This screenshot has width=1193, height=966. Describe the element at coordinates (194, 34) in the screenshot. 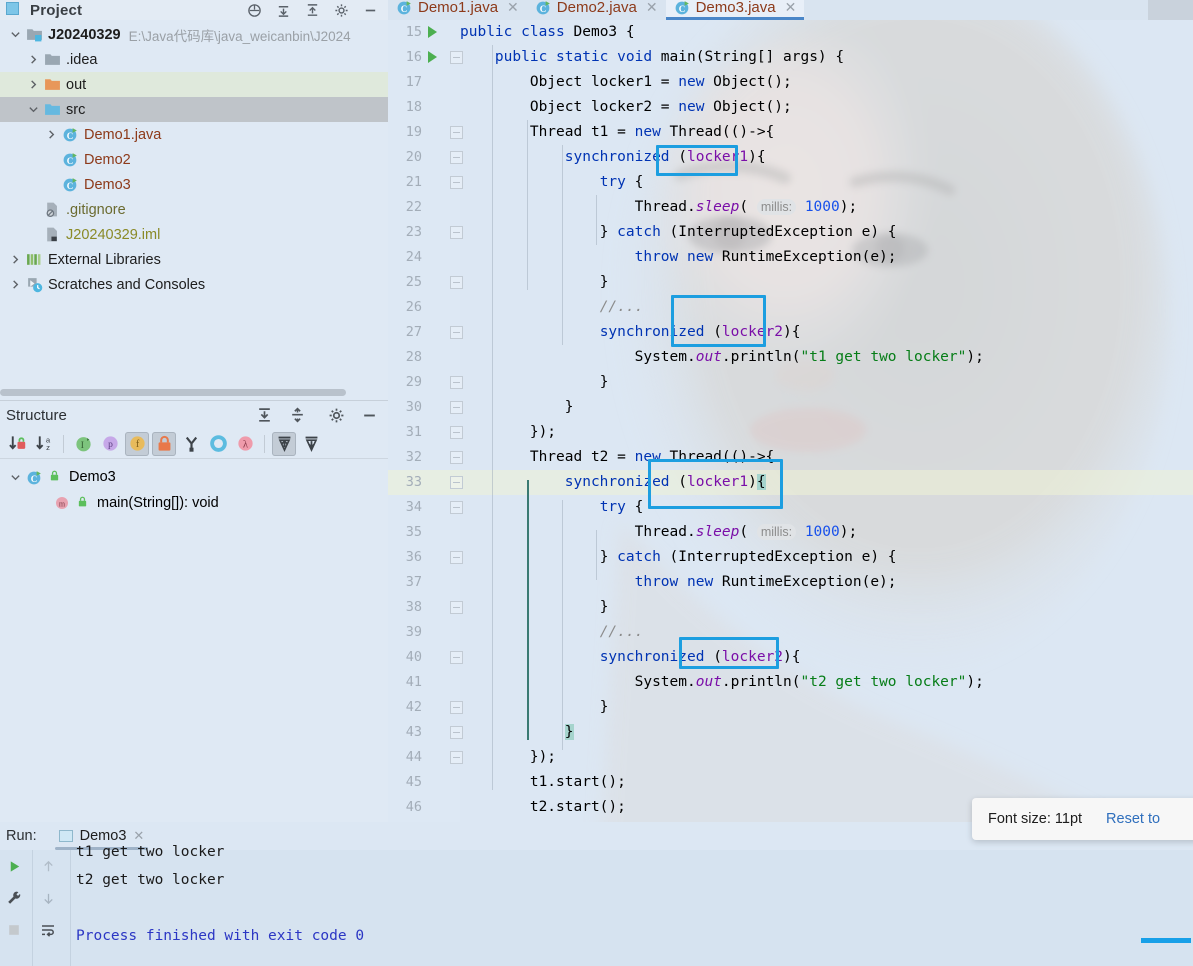

I see `project-tree-item: J20240329 E:\Java代码库\java_weicanbin\J2024` at that location.